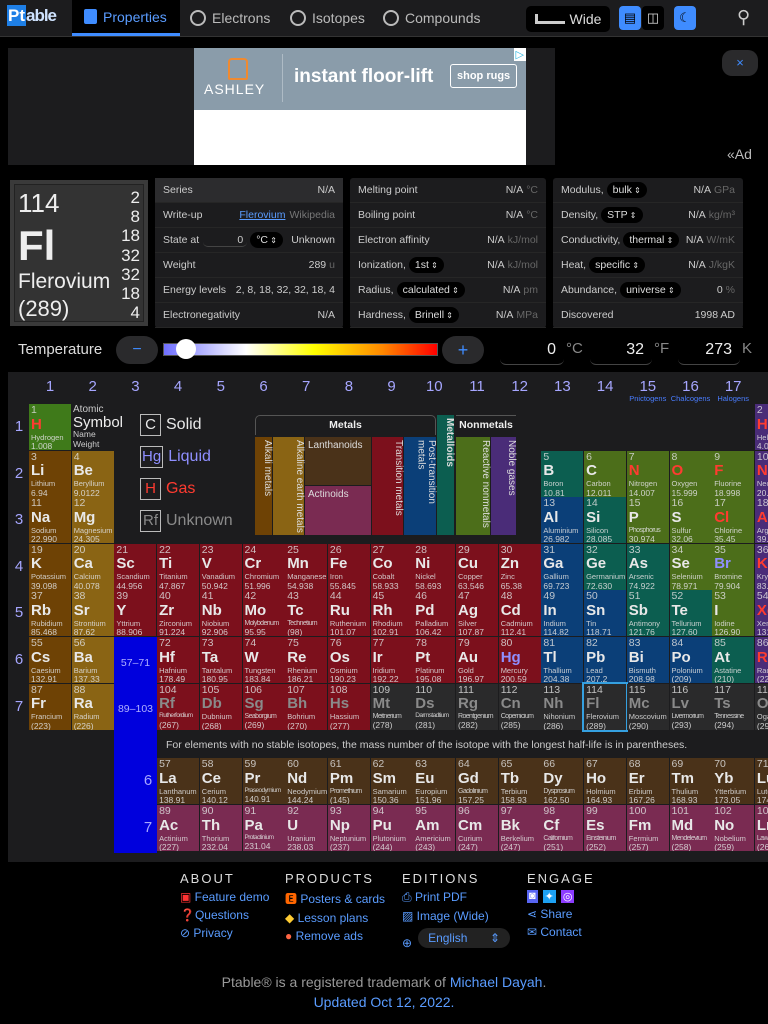 The width and height of the screenshot is (768, 1024). What do you see at coordinates (761, 828) in the screenshot?
I see `element-lawrencium: 103LrLawrencium(266)` at bounding box center [761, 828].